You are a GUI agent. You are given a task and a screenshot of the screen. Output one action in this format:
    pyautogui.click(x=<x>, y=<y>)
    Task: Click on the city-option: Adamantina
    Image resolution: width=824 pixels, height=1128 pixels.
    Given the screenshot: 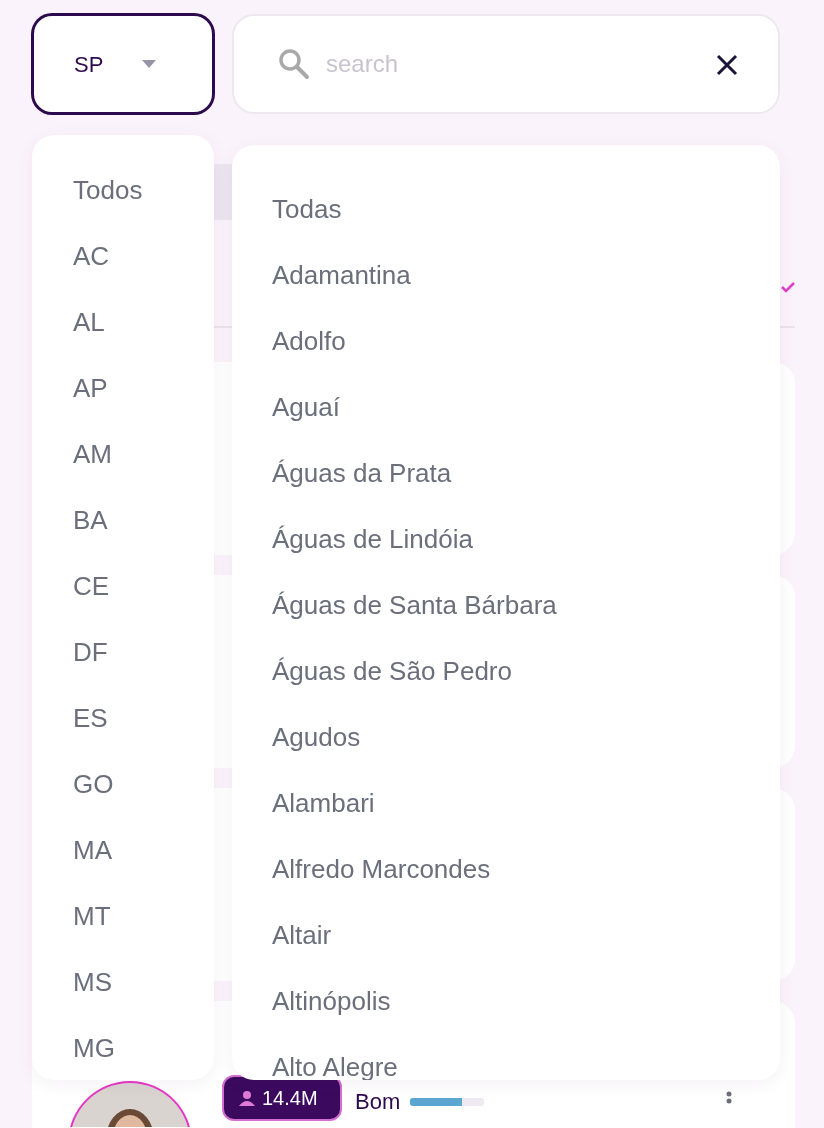 What is the action you would take?
    pyautogui.click(x=506, y=275)
    